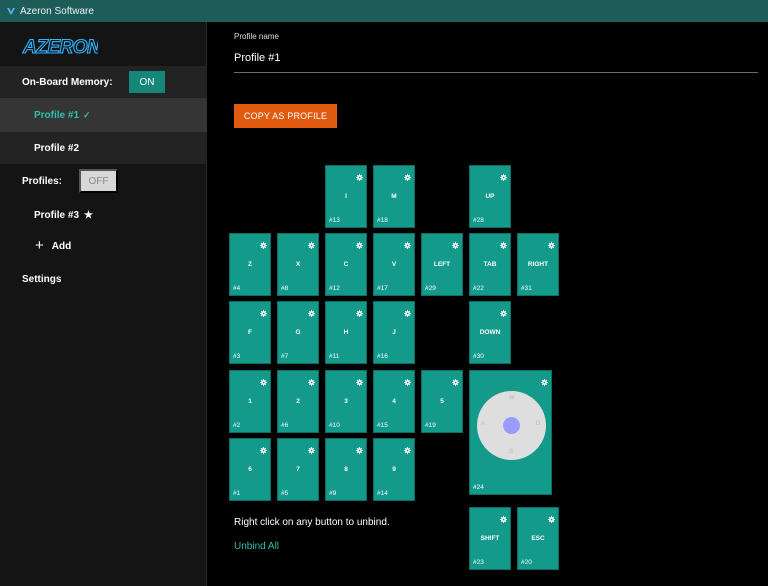  I want to click on key-label: I, so click(346, 196).